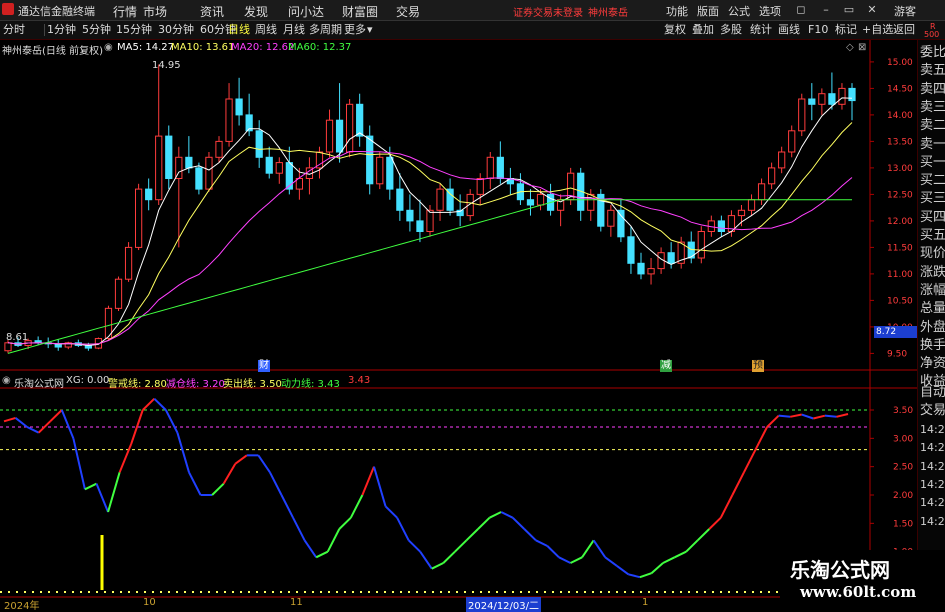  Describe the element at coordinates (932, 180) in the screenshot. I see `side-item: 买二` at that location.